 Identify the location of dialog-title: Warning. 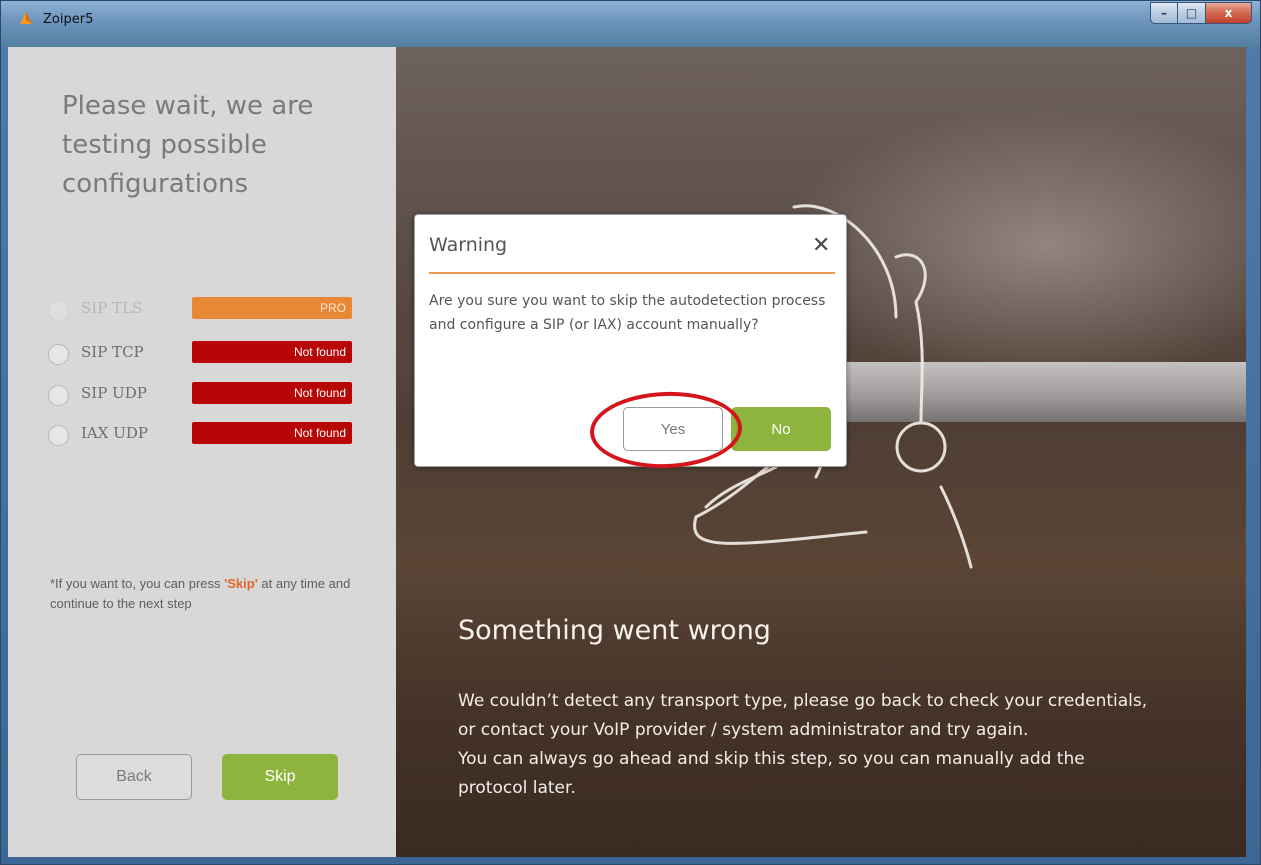
(468, 245).